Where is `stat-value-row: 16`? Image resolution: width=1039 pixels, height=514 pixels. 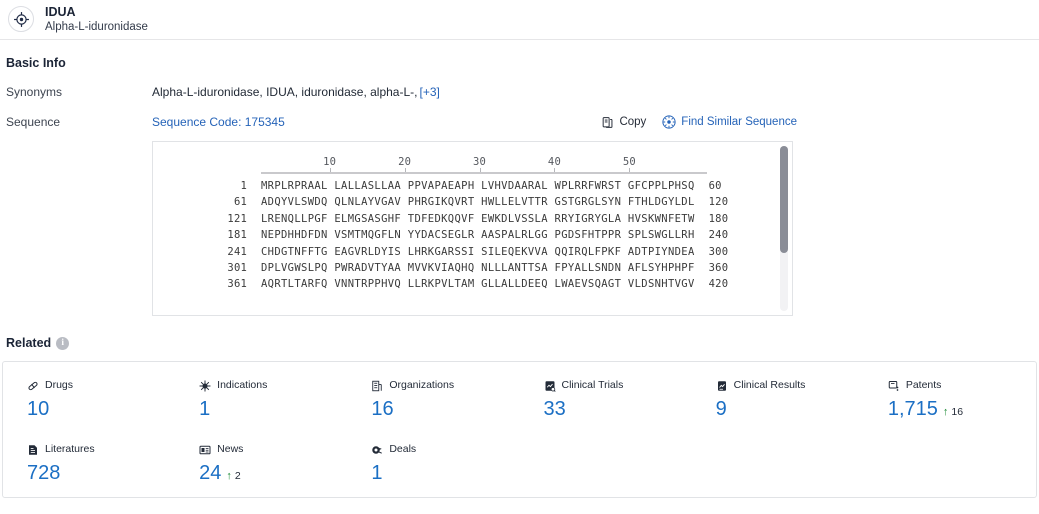 stat-value-row: 16 is located at coordinates (445, 409).